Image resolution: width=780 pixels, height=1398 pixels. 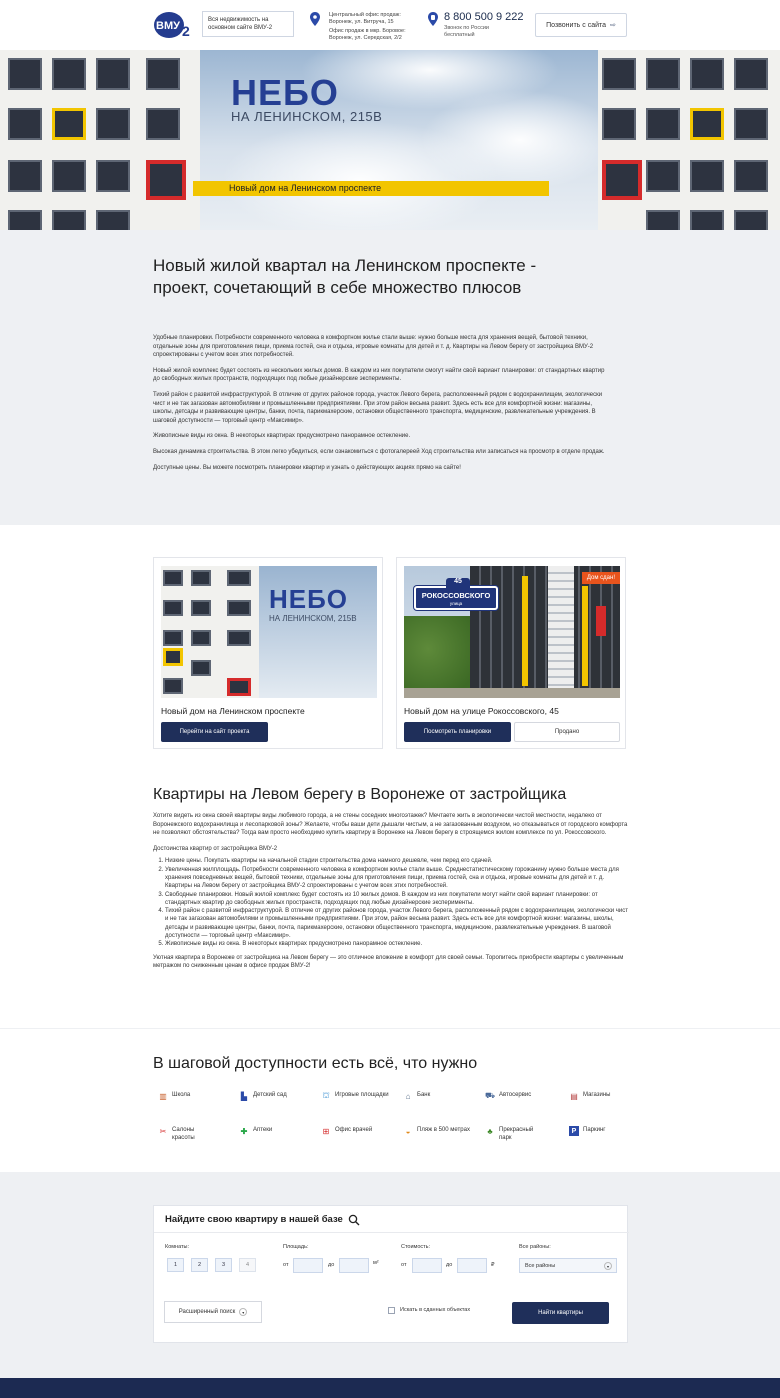 I want to click on price-label: Стоимость:, so click(x=416, y=1247).